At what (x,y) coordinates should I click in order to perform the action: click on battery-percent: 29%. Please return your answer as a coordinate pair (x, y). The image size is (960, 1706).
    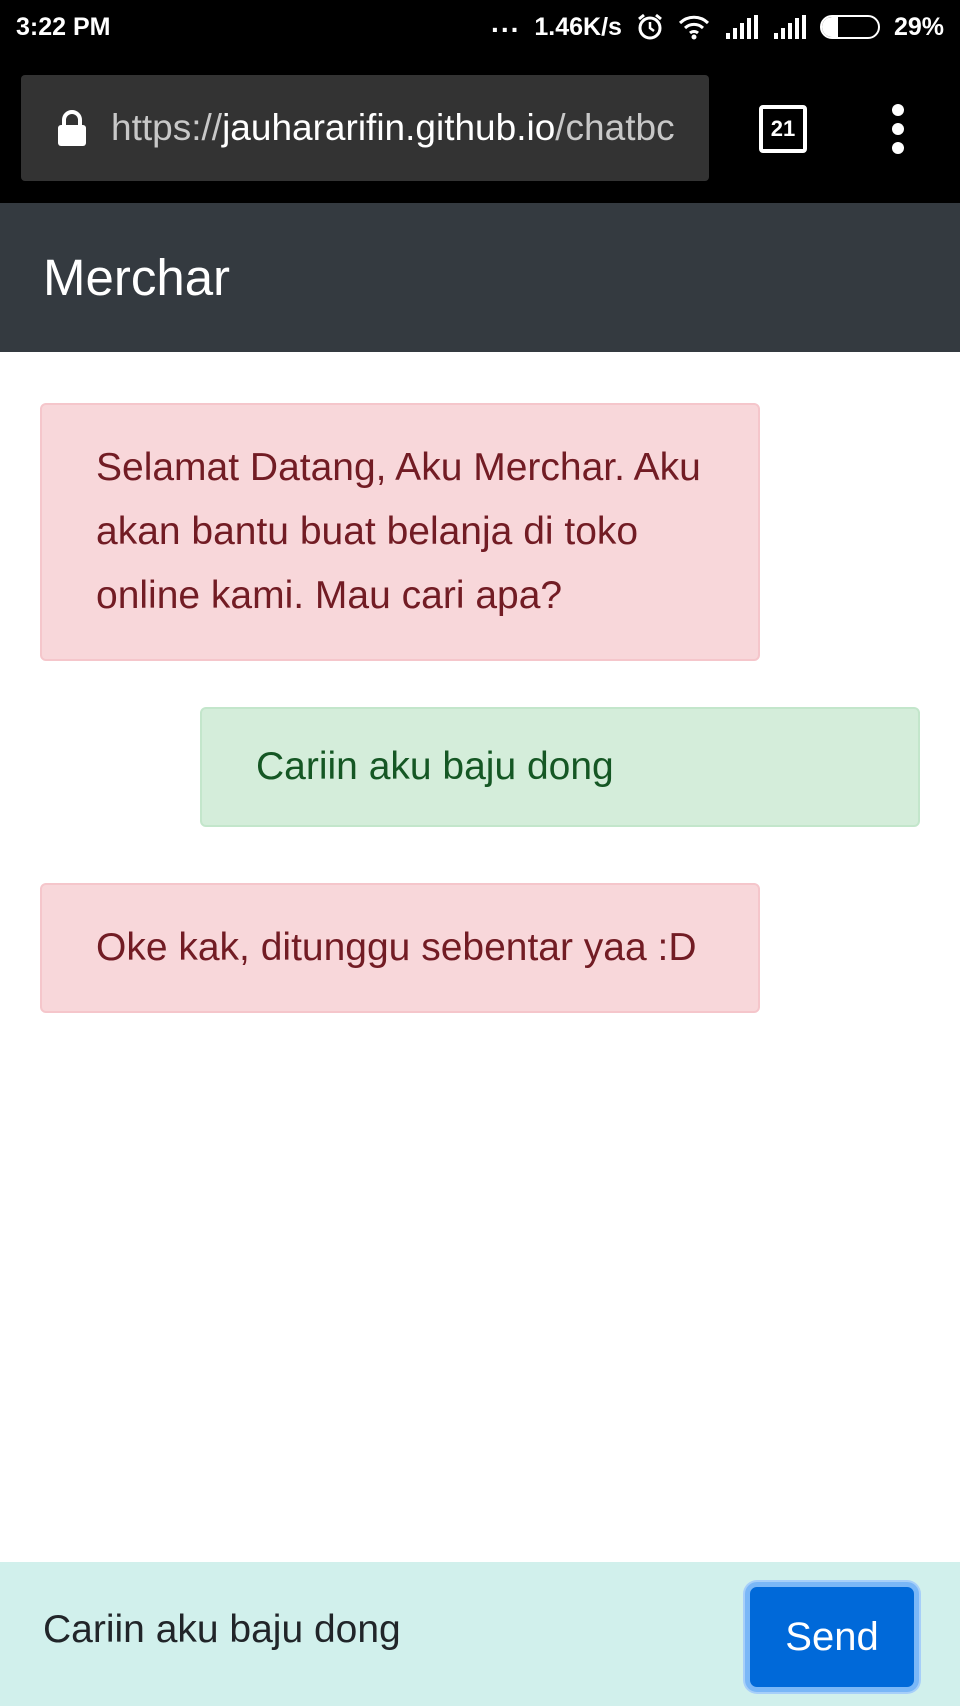
    Looking at the image, I should click on (918, 26).